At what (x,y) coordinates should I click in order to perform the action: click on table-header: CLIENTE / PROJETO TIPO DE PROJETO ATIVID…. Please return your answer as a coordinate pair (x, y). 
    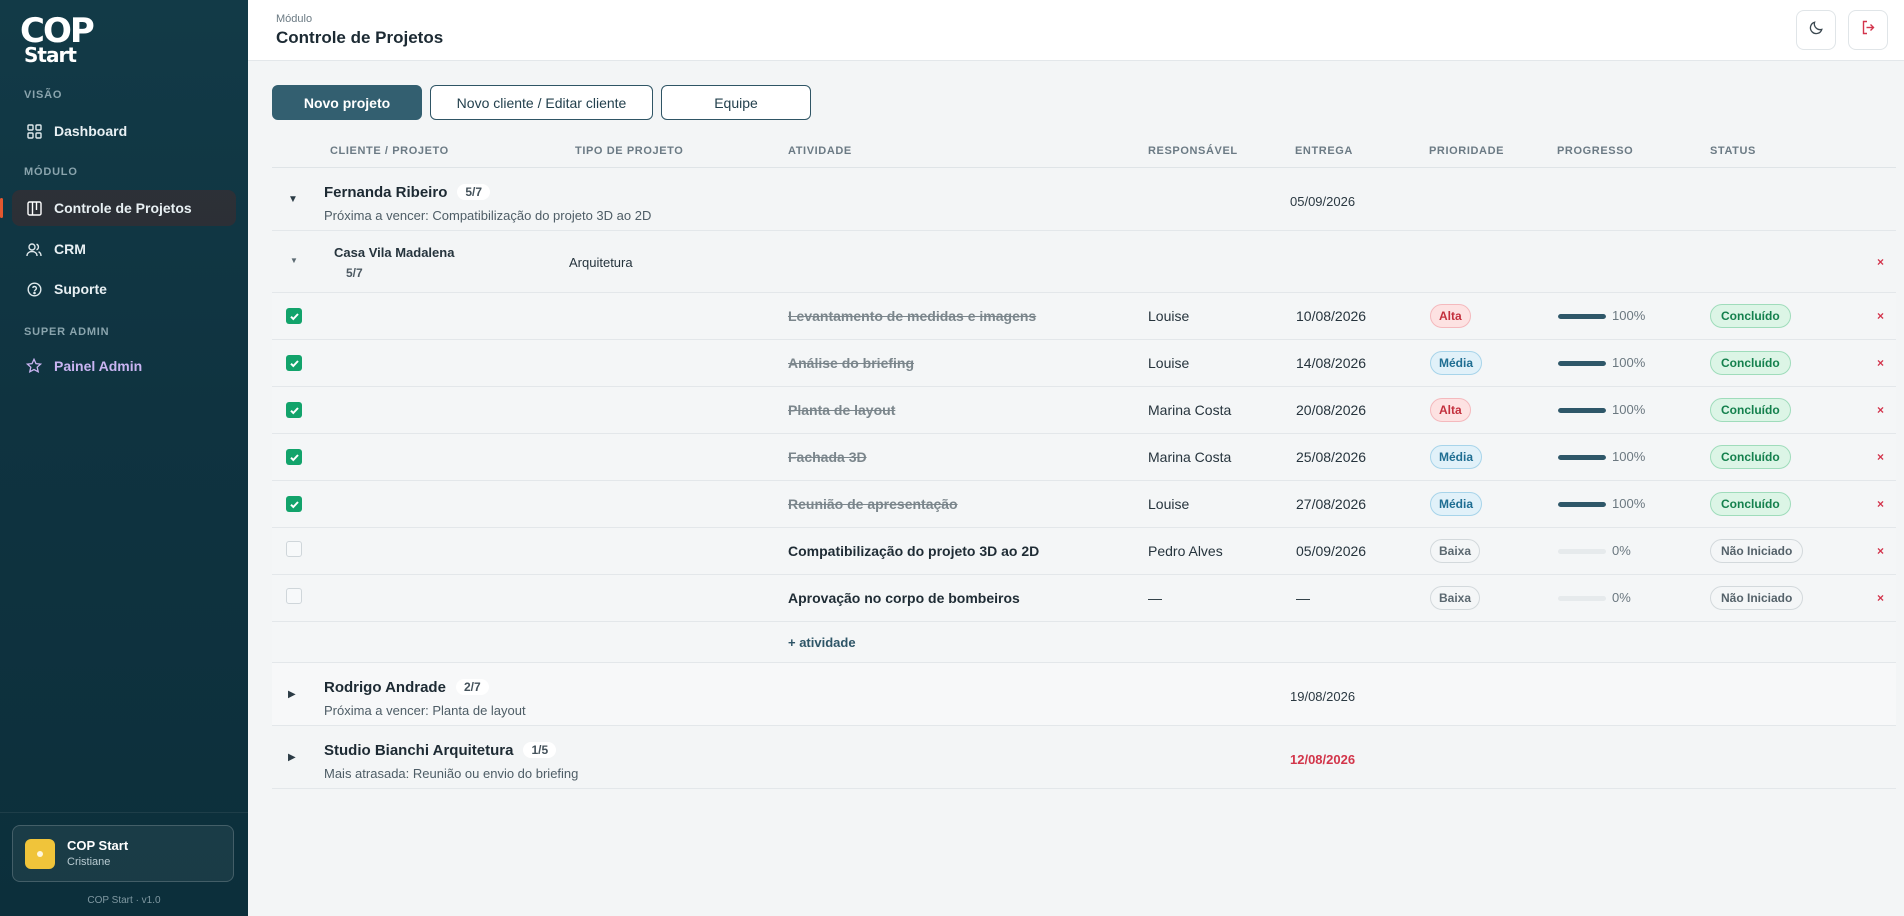
    Looking at the image, I should click on (1084, 152).